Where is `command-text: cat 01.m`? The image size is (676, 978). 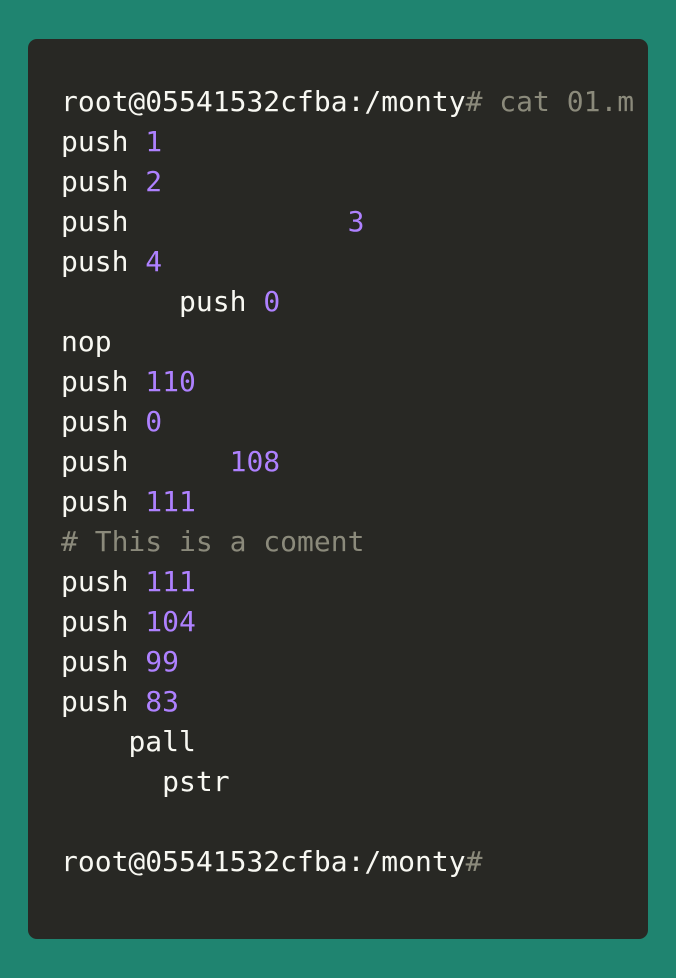
command-text: cat 01.m is located at coordinates (558, 101).